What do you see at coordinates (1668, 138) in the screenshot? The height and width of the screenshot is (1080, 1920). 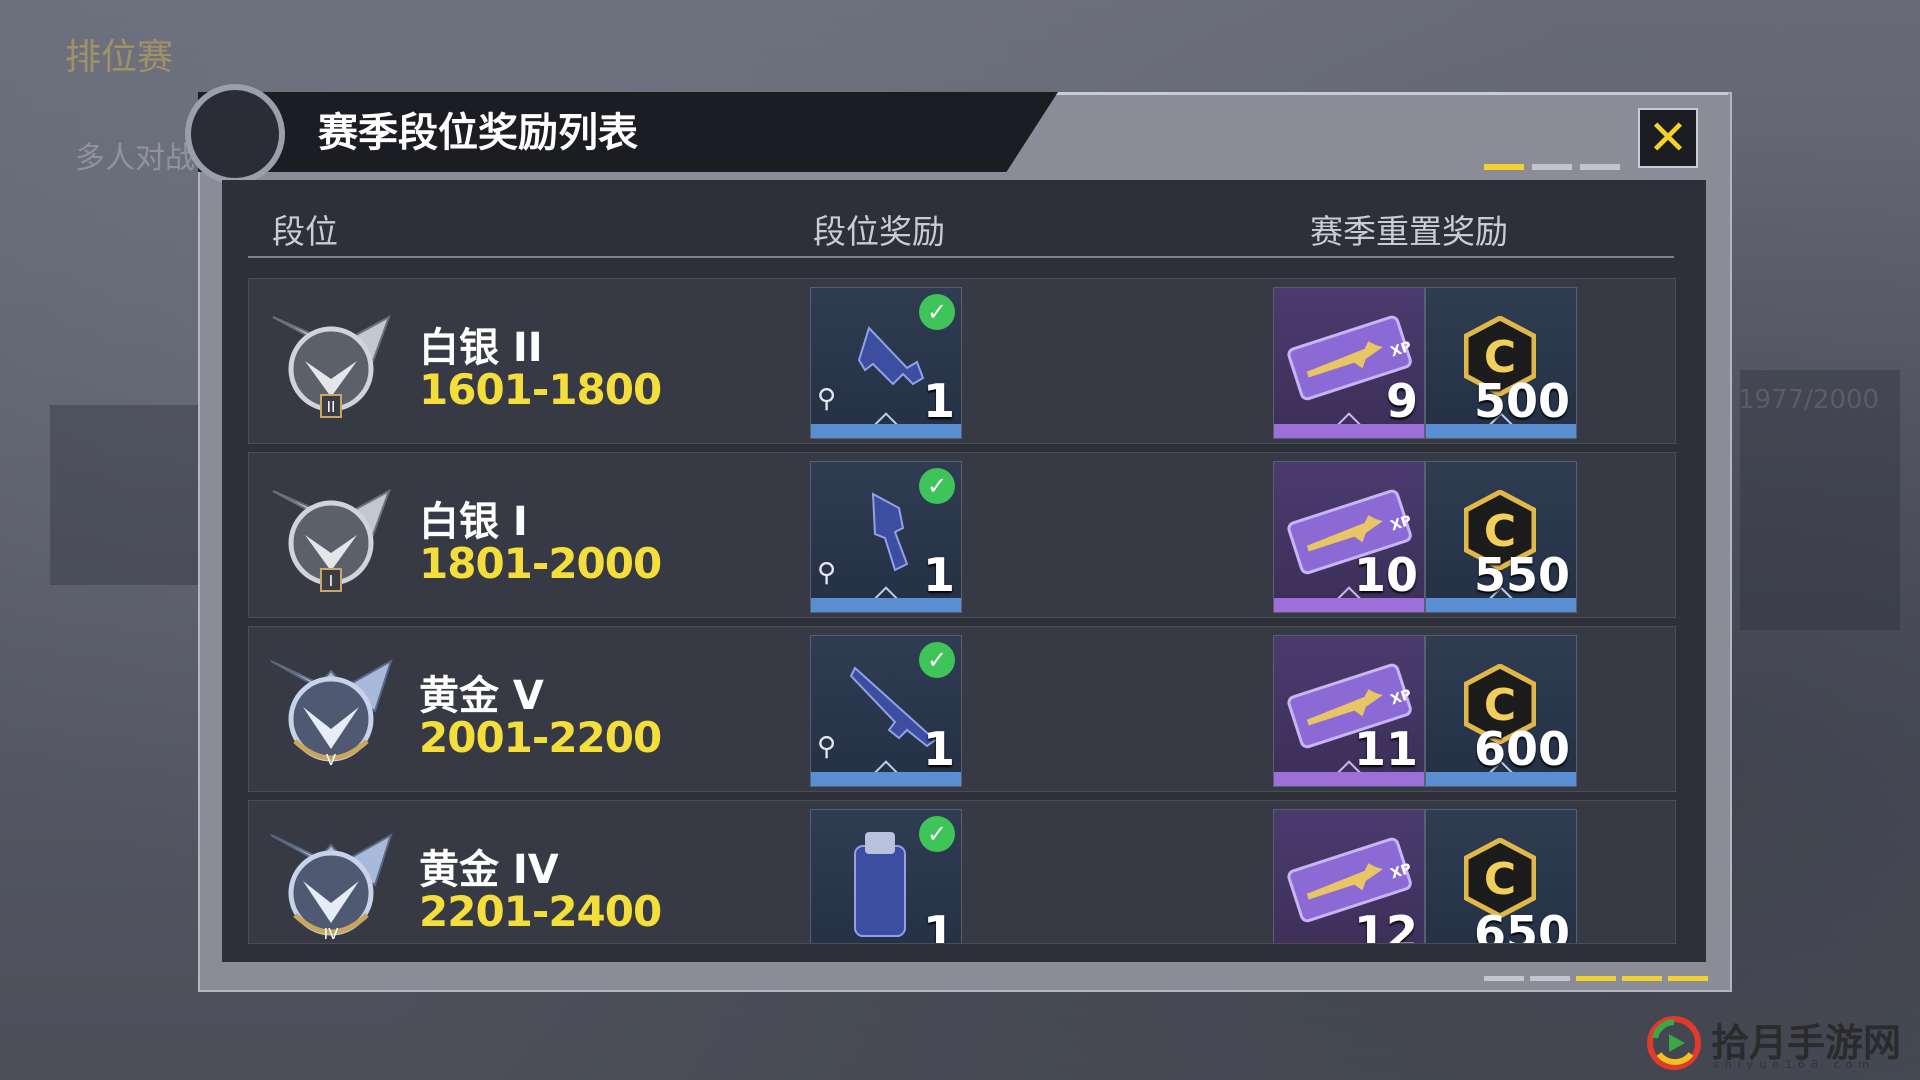 I see `close-x-icon: ✕` at bounding box center [1668, 138].